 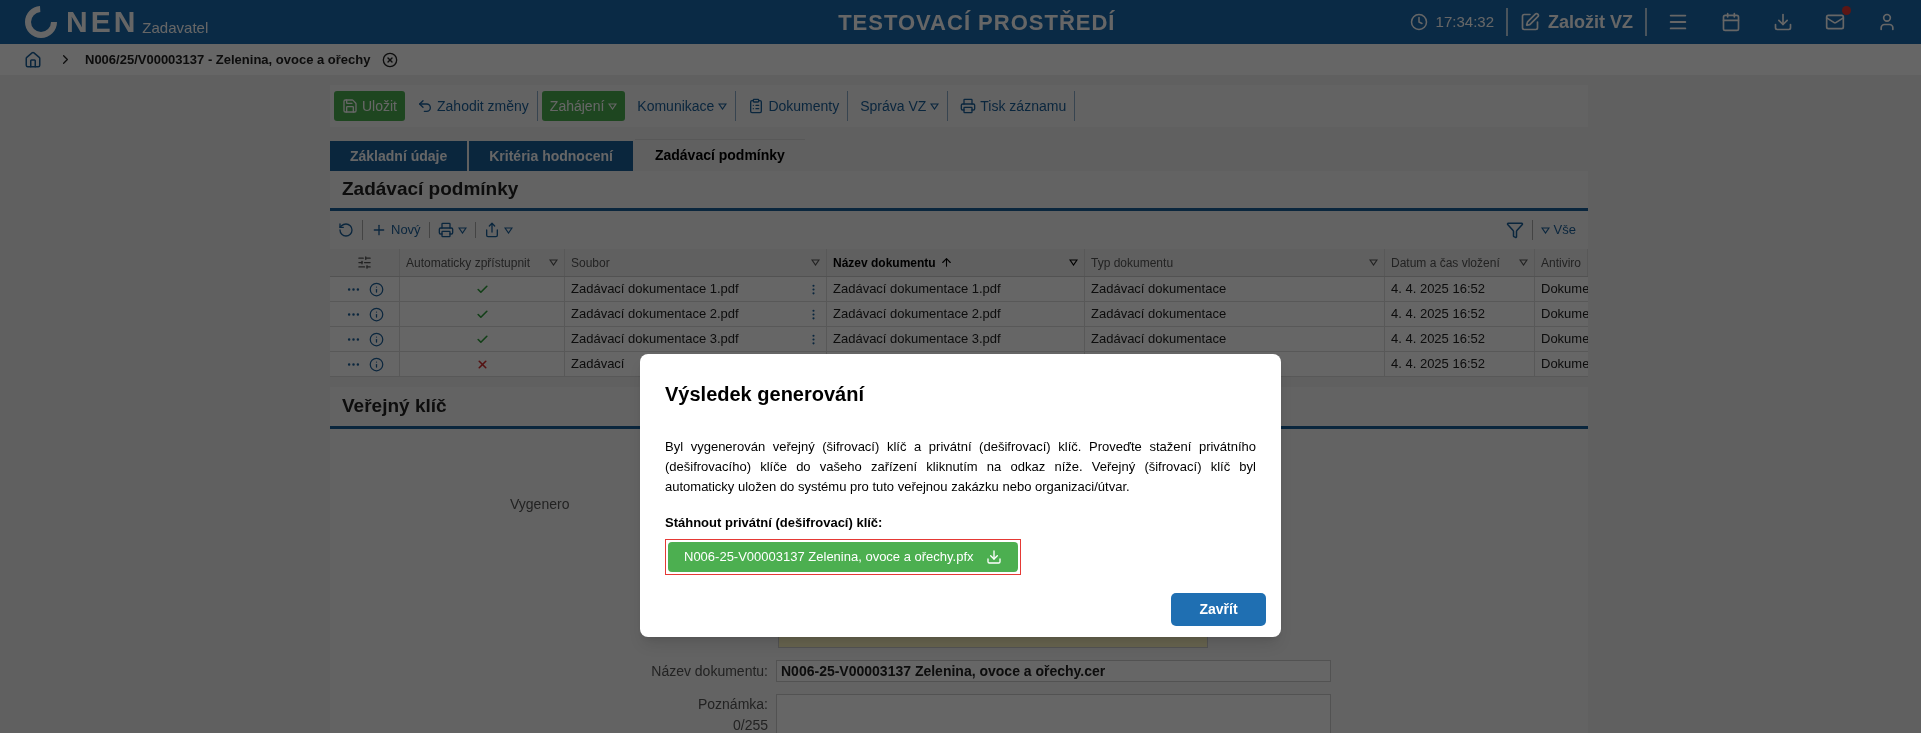 What do you see at coordinates (1561, 262) in the screenshot?
I see `column-header: Antiviro` at bounding box center [1561, 262].